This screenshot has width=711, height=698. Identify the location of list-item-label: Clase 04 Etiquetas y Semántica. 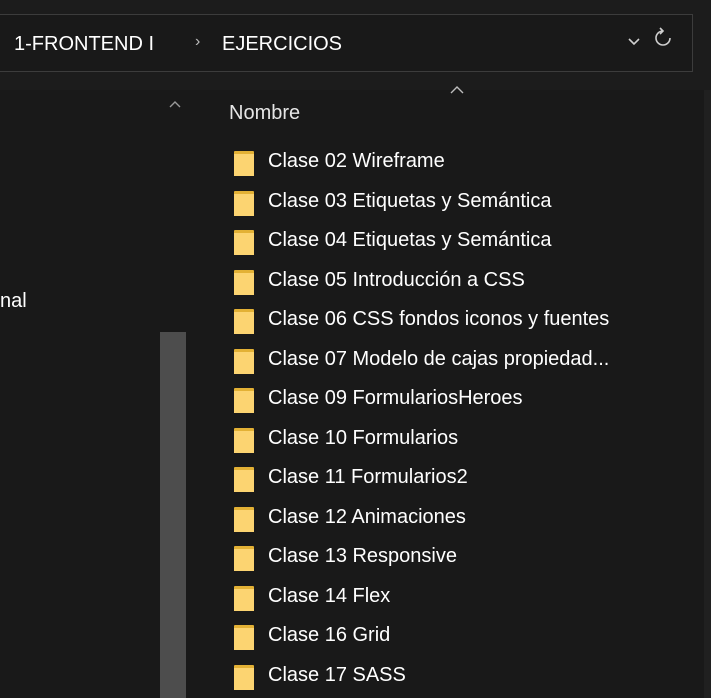
(410, 240).